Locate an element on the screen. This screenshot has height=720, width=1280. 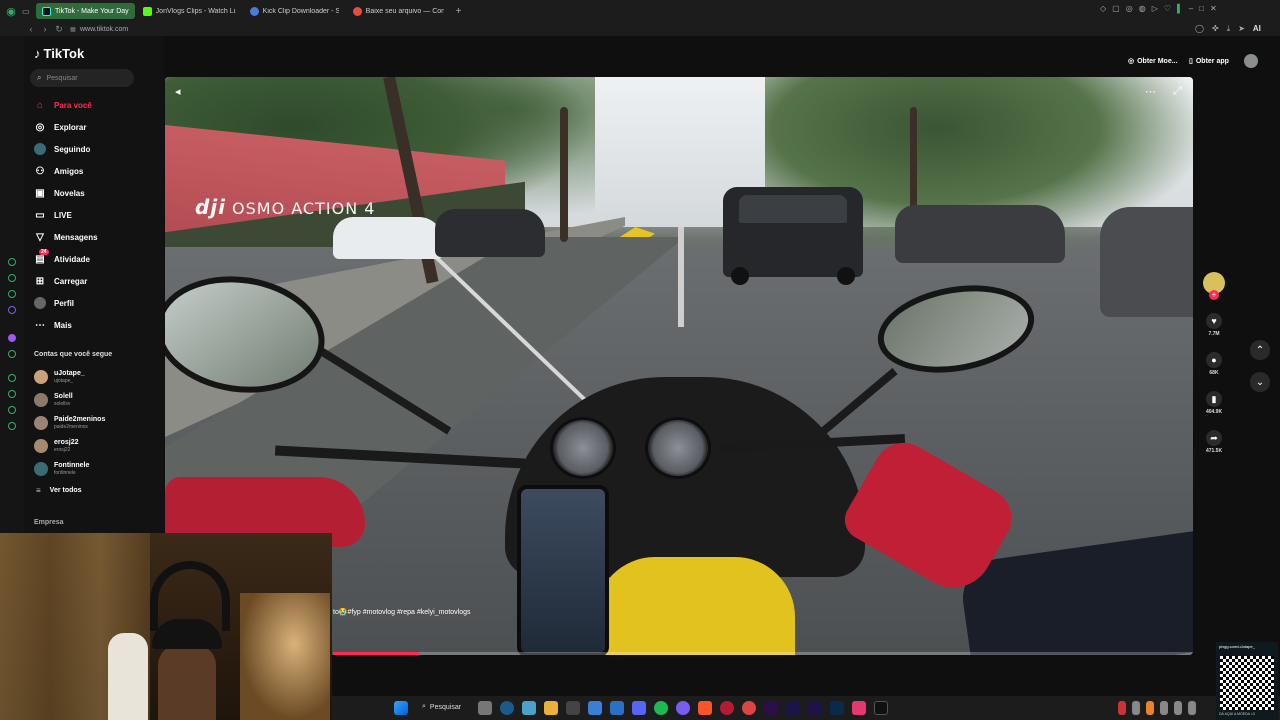
minimize-icon: – is located at coordinates (1191, 8).